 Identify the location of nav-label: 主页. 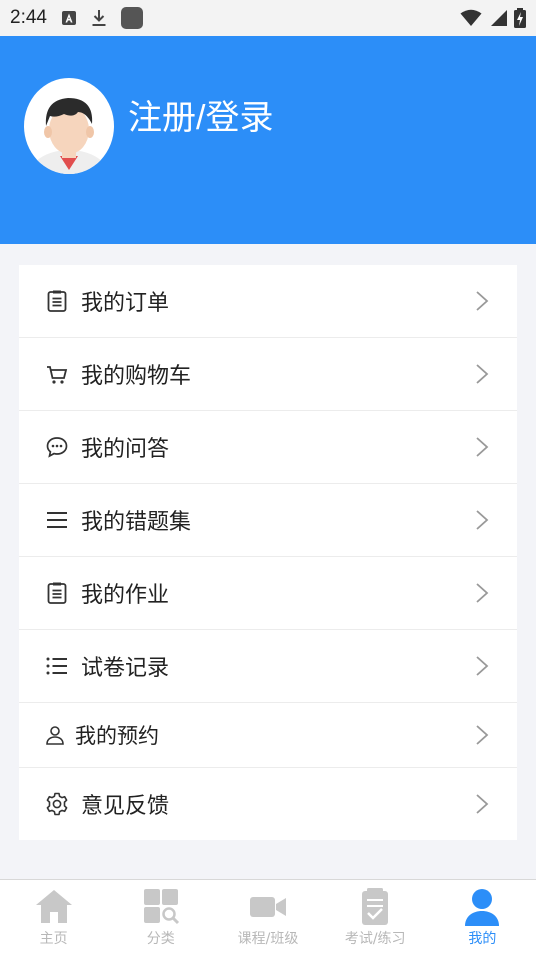
(53, 939).